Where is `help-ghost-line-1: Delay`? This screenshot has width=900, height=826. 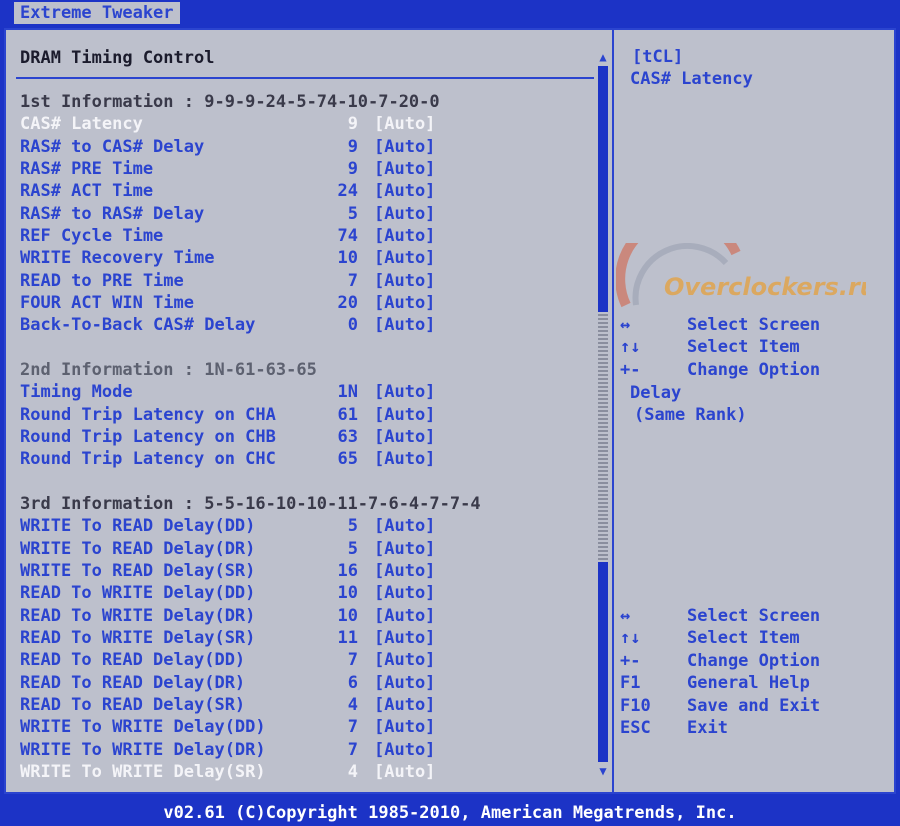
help-ghost-line-1: Delay is located at coordinates (656, 393).